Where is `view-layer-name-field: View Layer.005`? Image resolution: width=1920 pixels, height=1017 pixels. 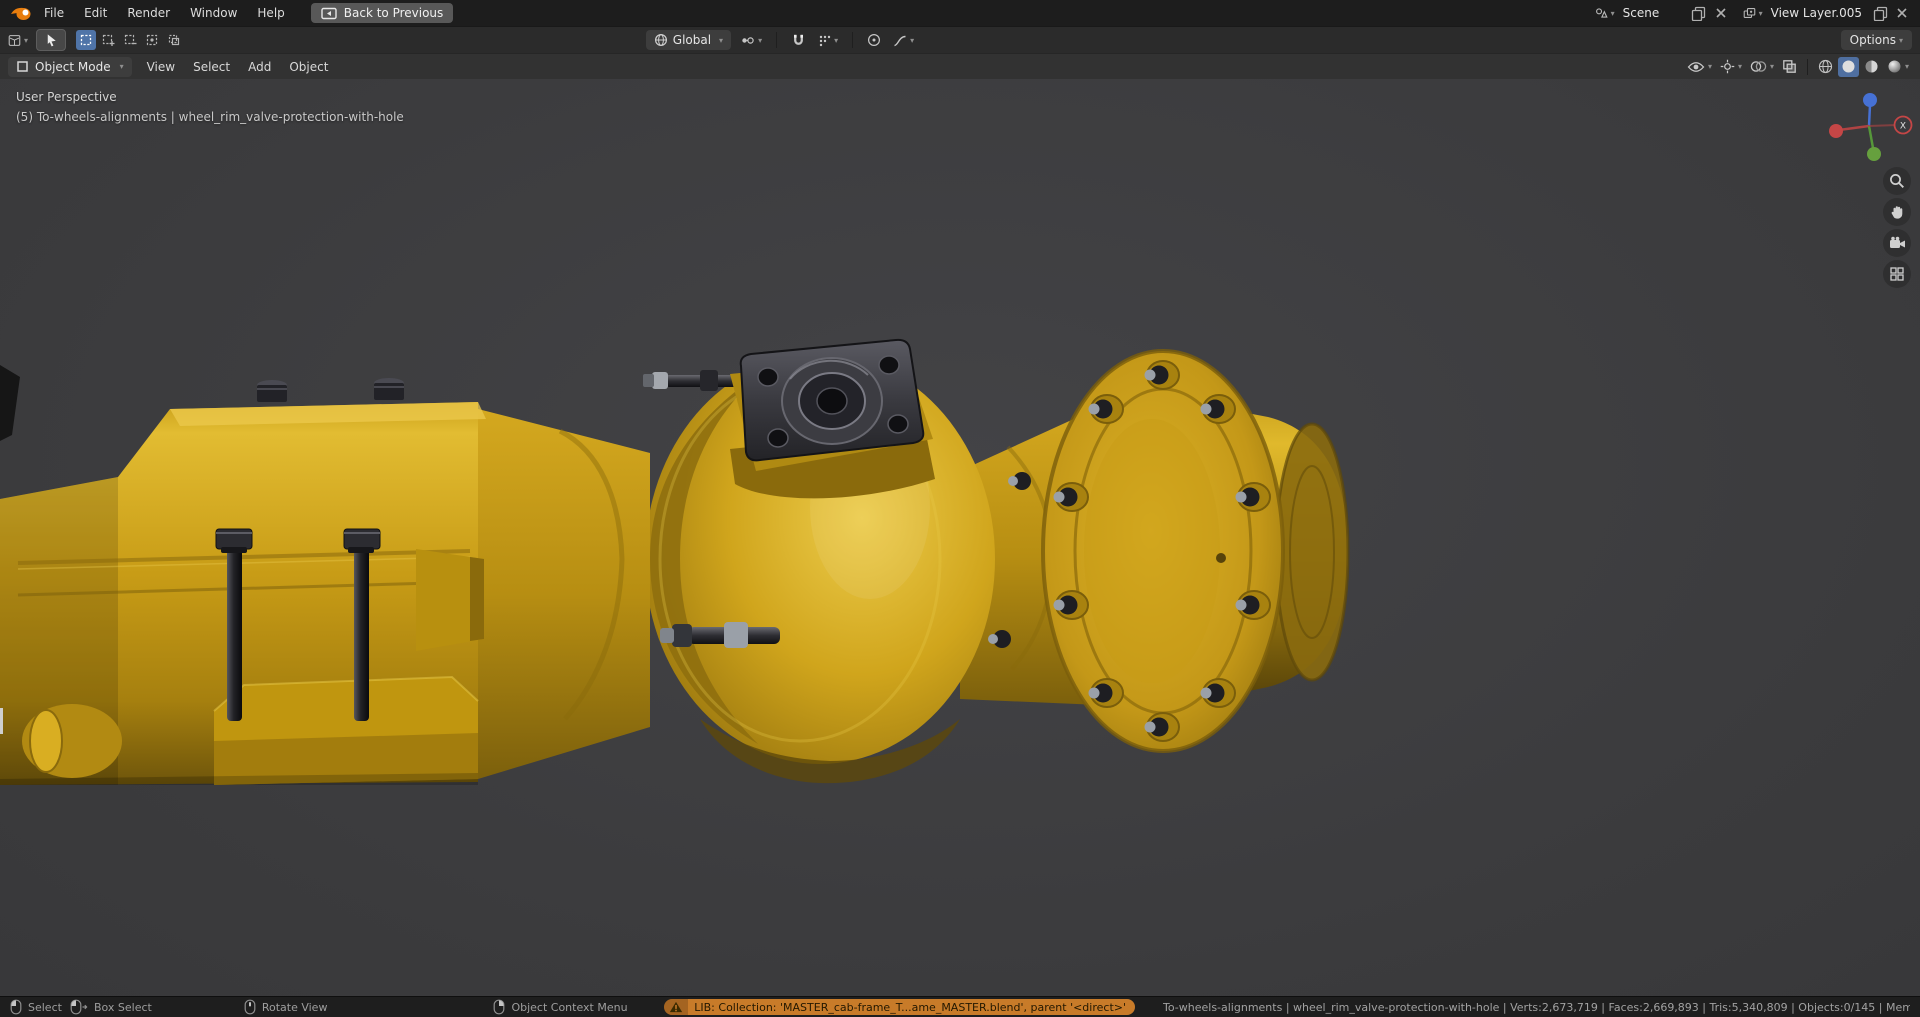 view-layer-name-field: View Layer.005 is located at coordinates (1816, 13).